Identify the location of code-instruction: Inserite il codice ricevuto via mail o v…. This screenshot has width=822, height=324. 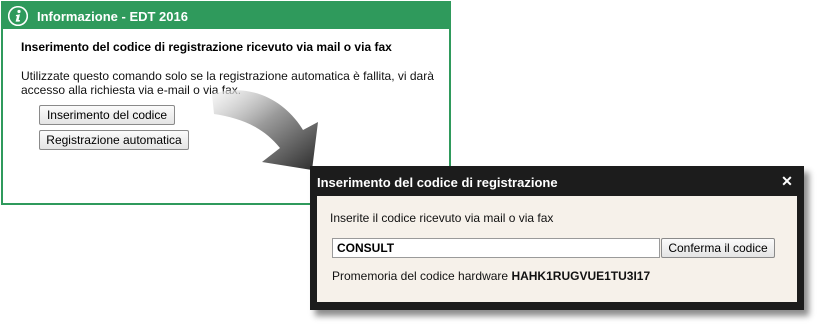
(442, 218).